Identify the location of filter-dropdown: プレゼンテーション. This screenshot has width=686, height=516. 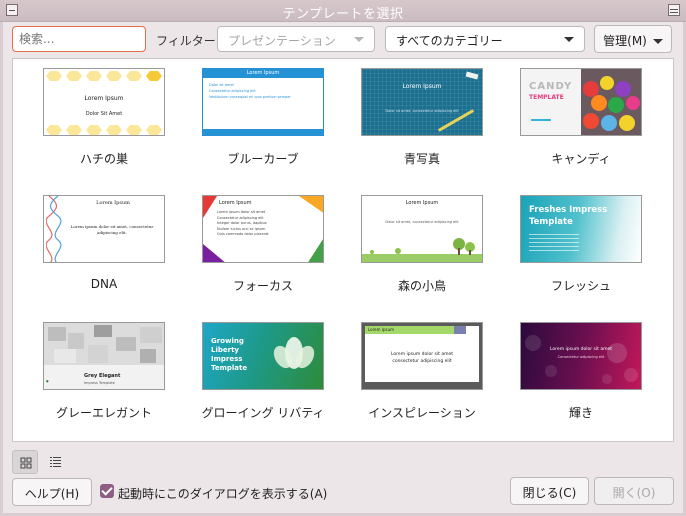
(296, 39).